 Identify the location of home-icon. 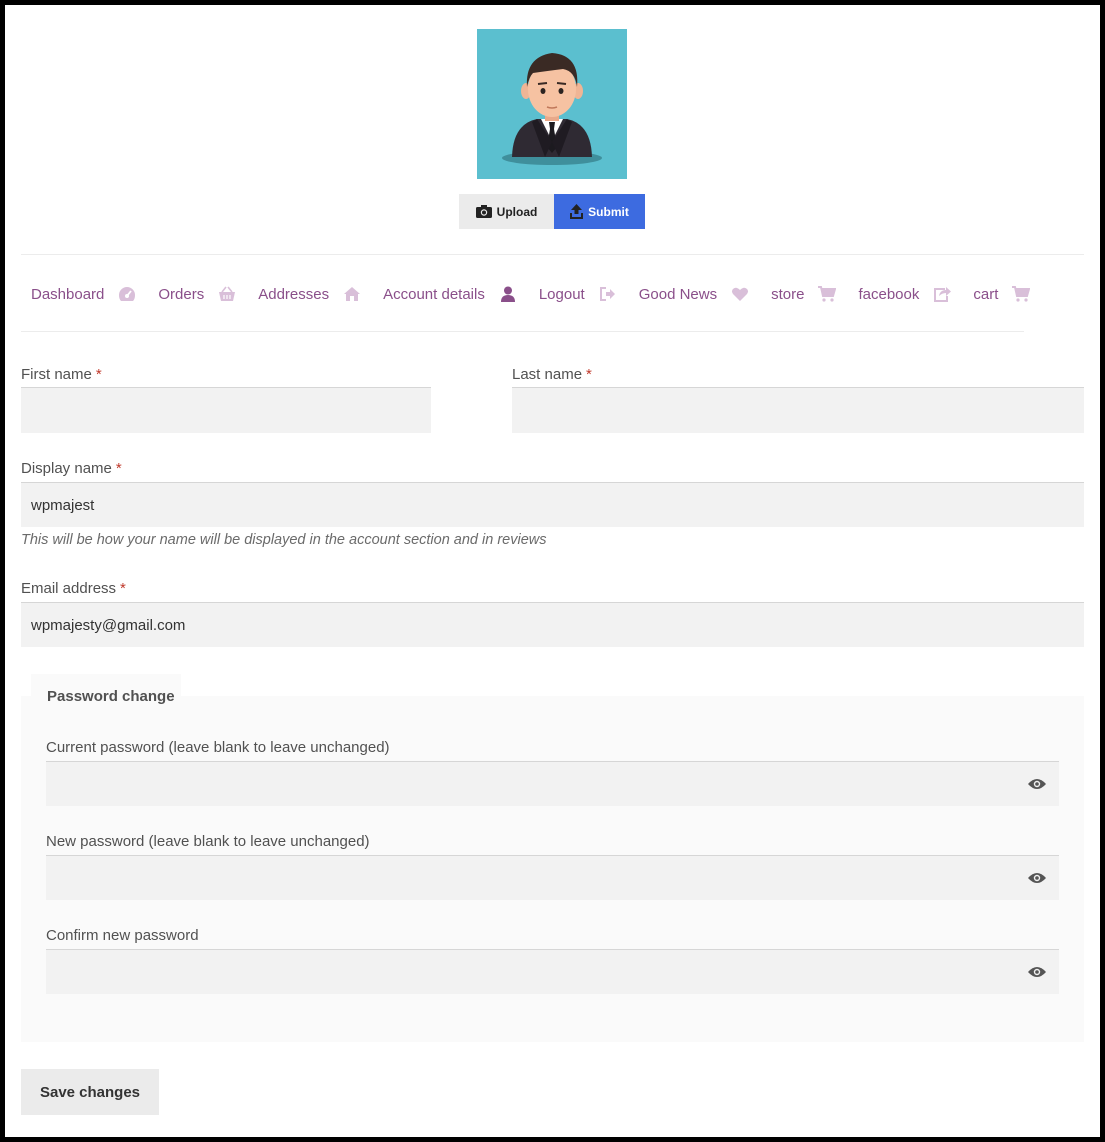
(352, 294).